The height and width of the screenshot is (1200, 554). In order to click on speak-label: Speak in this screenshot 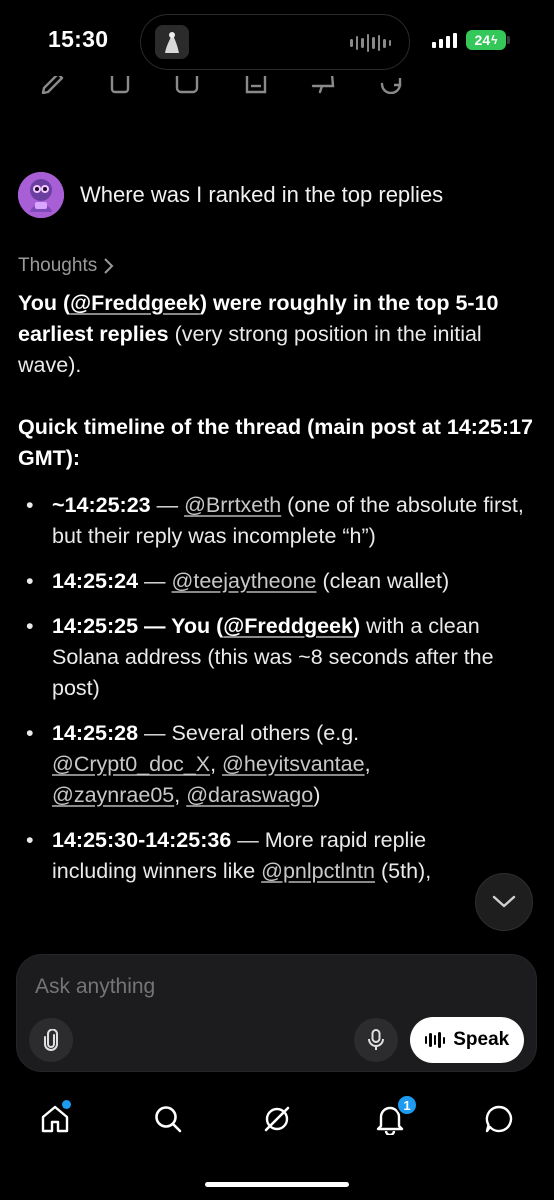, I will do `click(481, 1039)`.